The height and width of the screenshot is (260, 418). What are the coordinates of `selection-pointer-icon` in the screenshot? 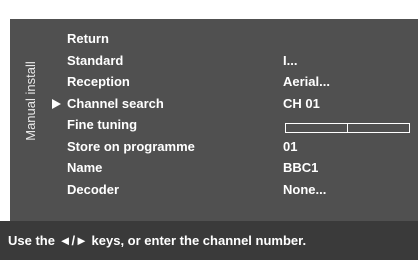 It's located at (56, 104).